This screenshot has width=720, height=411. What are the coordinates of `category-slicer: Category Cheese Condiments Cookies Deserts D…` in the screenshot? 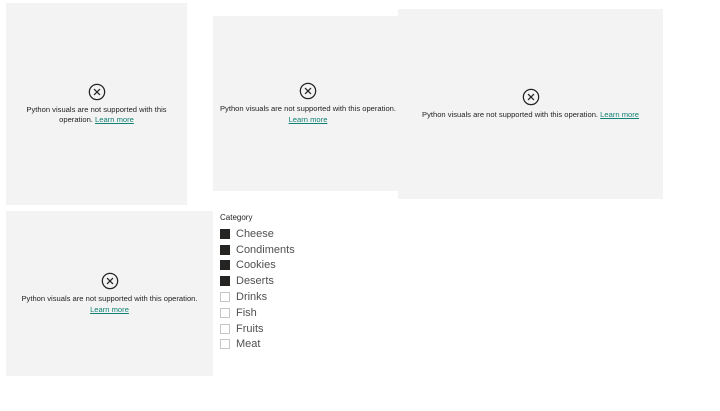 It's located at (285, 282).